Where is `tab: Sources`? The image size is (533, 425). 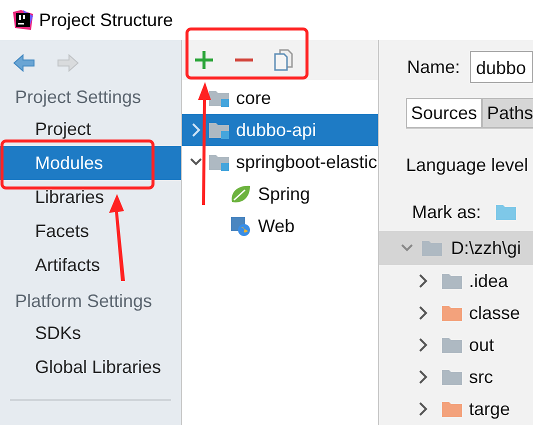 tab: Sources is located at coordinates (444, 113).